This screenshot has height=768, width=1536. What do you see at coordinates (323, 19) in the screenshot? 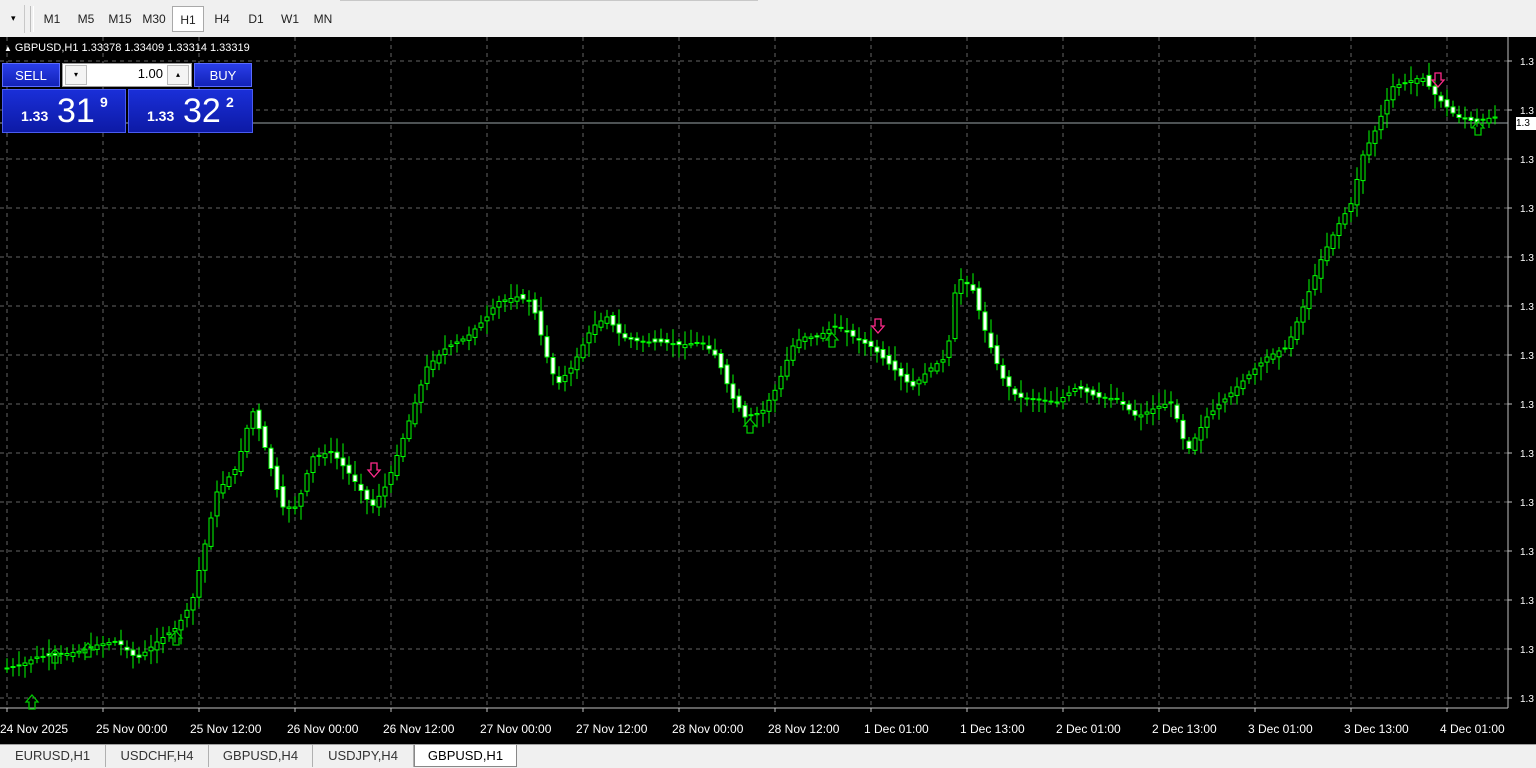
I see `timeframe-mn-button: MN` at bounding box center [323, 19].